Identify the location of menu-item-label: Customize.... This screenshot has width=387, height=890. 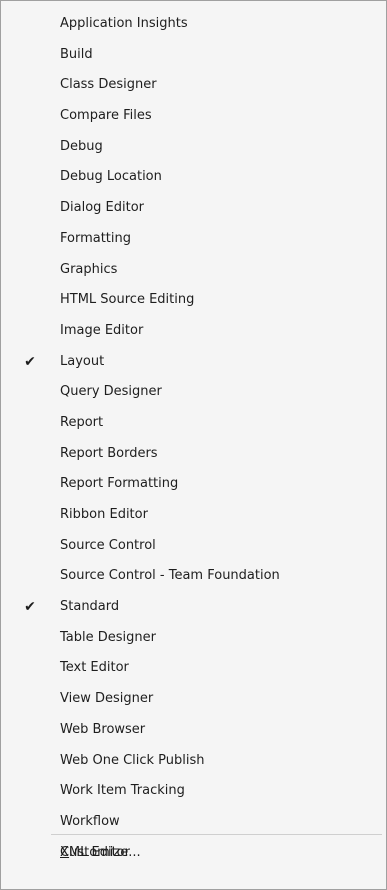
(100, 853).